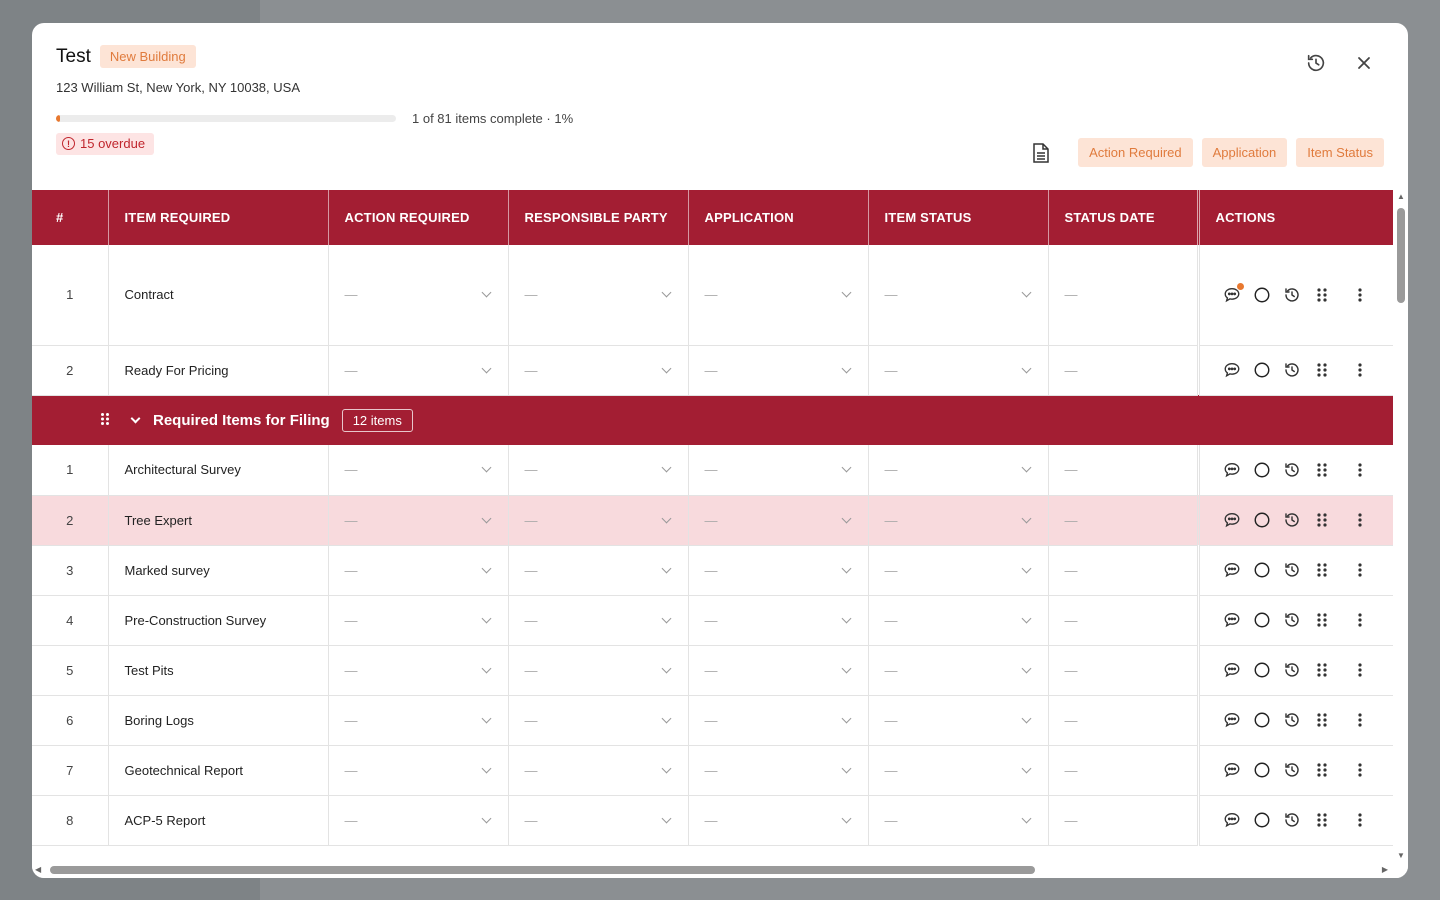 This screenshot has width=1440, height=900. Describe the element at coordinates (218, 520) in the screenshot. I see `row-item-name: Tree Expert` at that location.